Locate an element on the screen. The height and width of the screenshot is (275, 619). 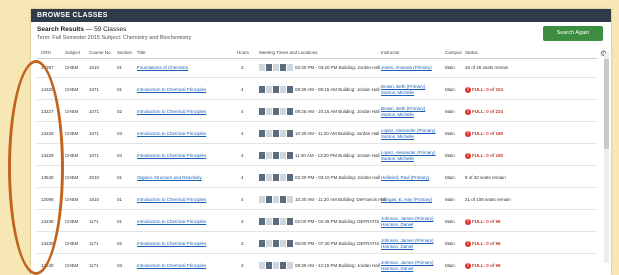
course-title-link: Foundations of Chemistry is located at coordinates (162, 67).